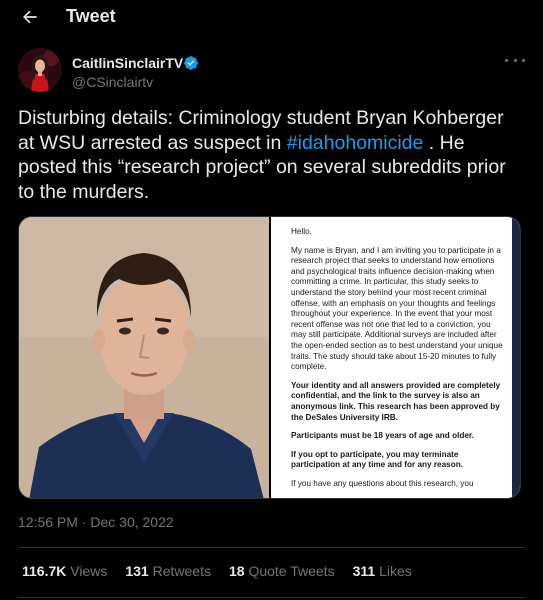 The width and height of the screenshot is (543, 600). What do you see at coordinates (301, 231) in the screenshot?
I see `doc-greeting: Hello,` at bounding box center [301, 231].